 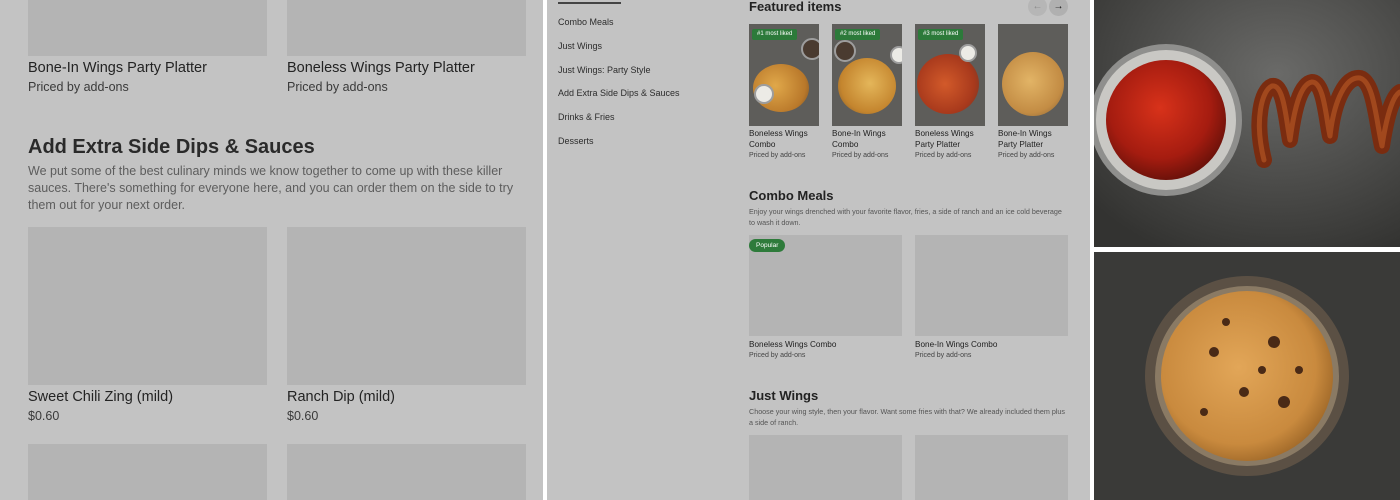 I want to click on item-name: Boneless Wings Party Platter, so click(x=381, y=68).